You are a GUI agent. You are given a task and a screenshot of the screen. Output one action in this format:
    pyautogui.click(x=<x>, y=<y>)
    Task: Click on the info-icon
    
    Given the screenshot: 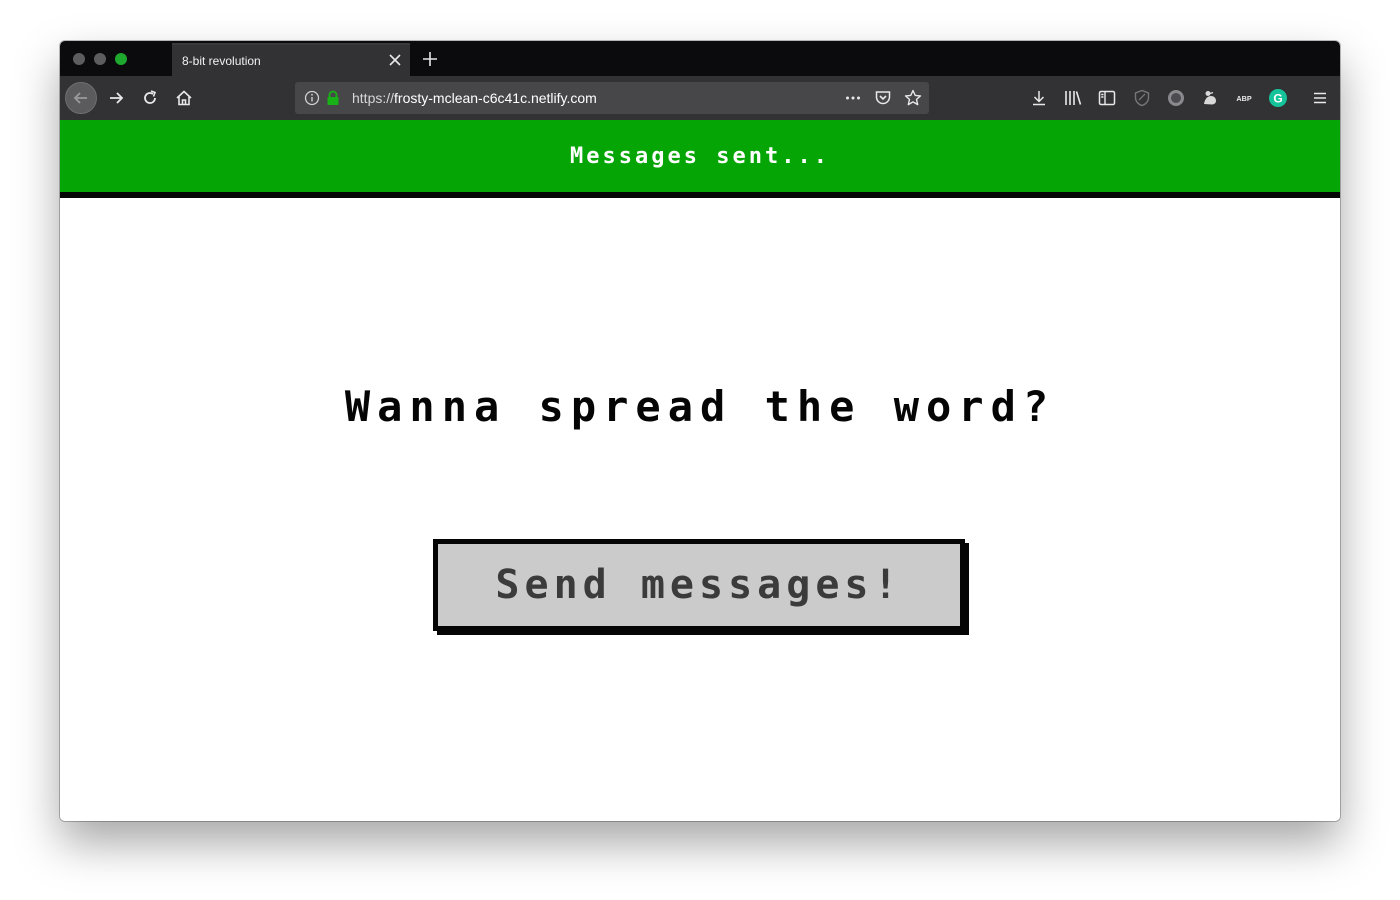 What is the action you would take?
    pyautogui.click(x=312, y=98)
    